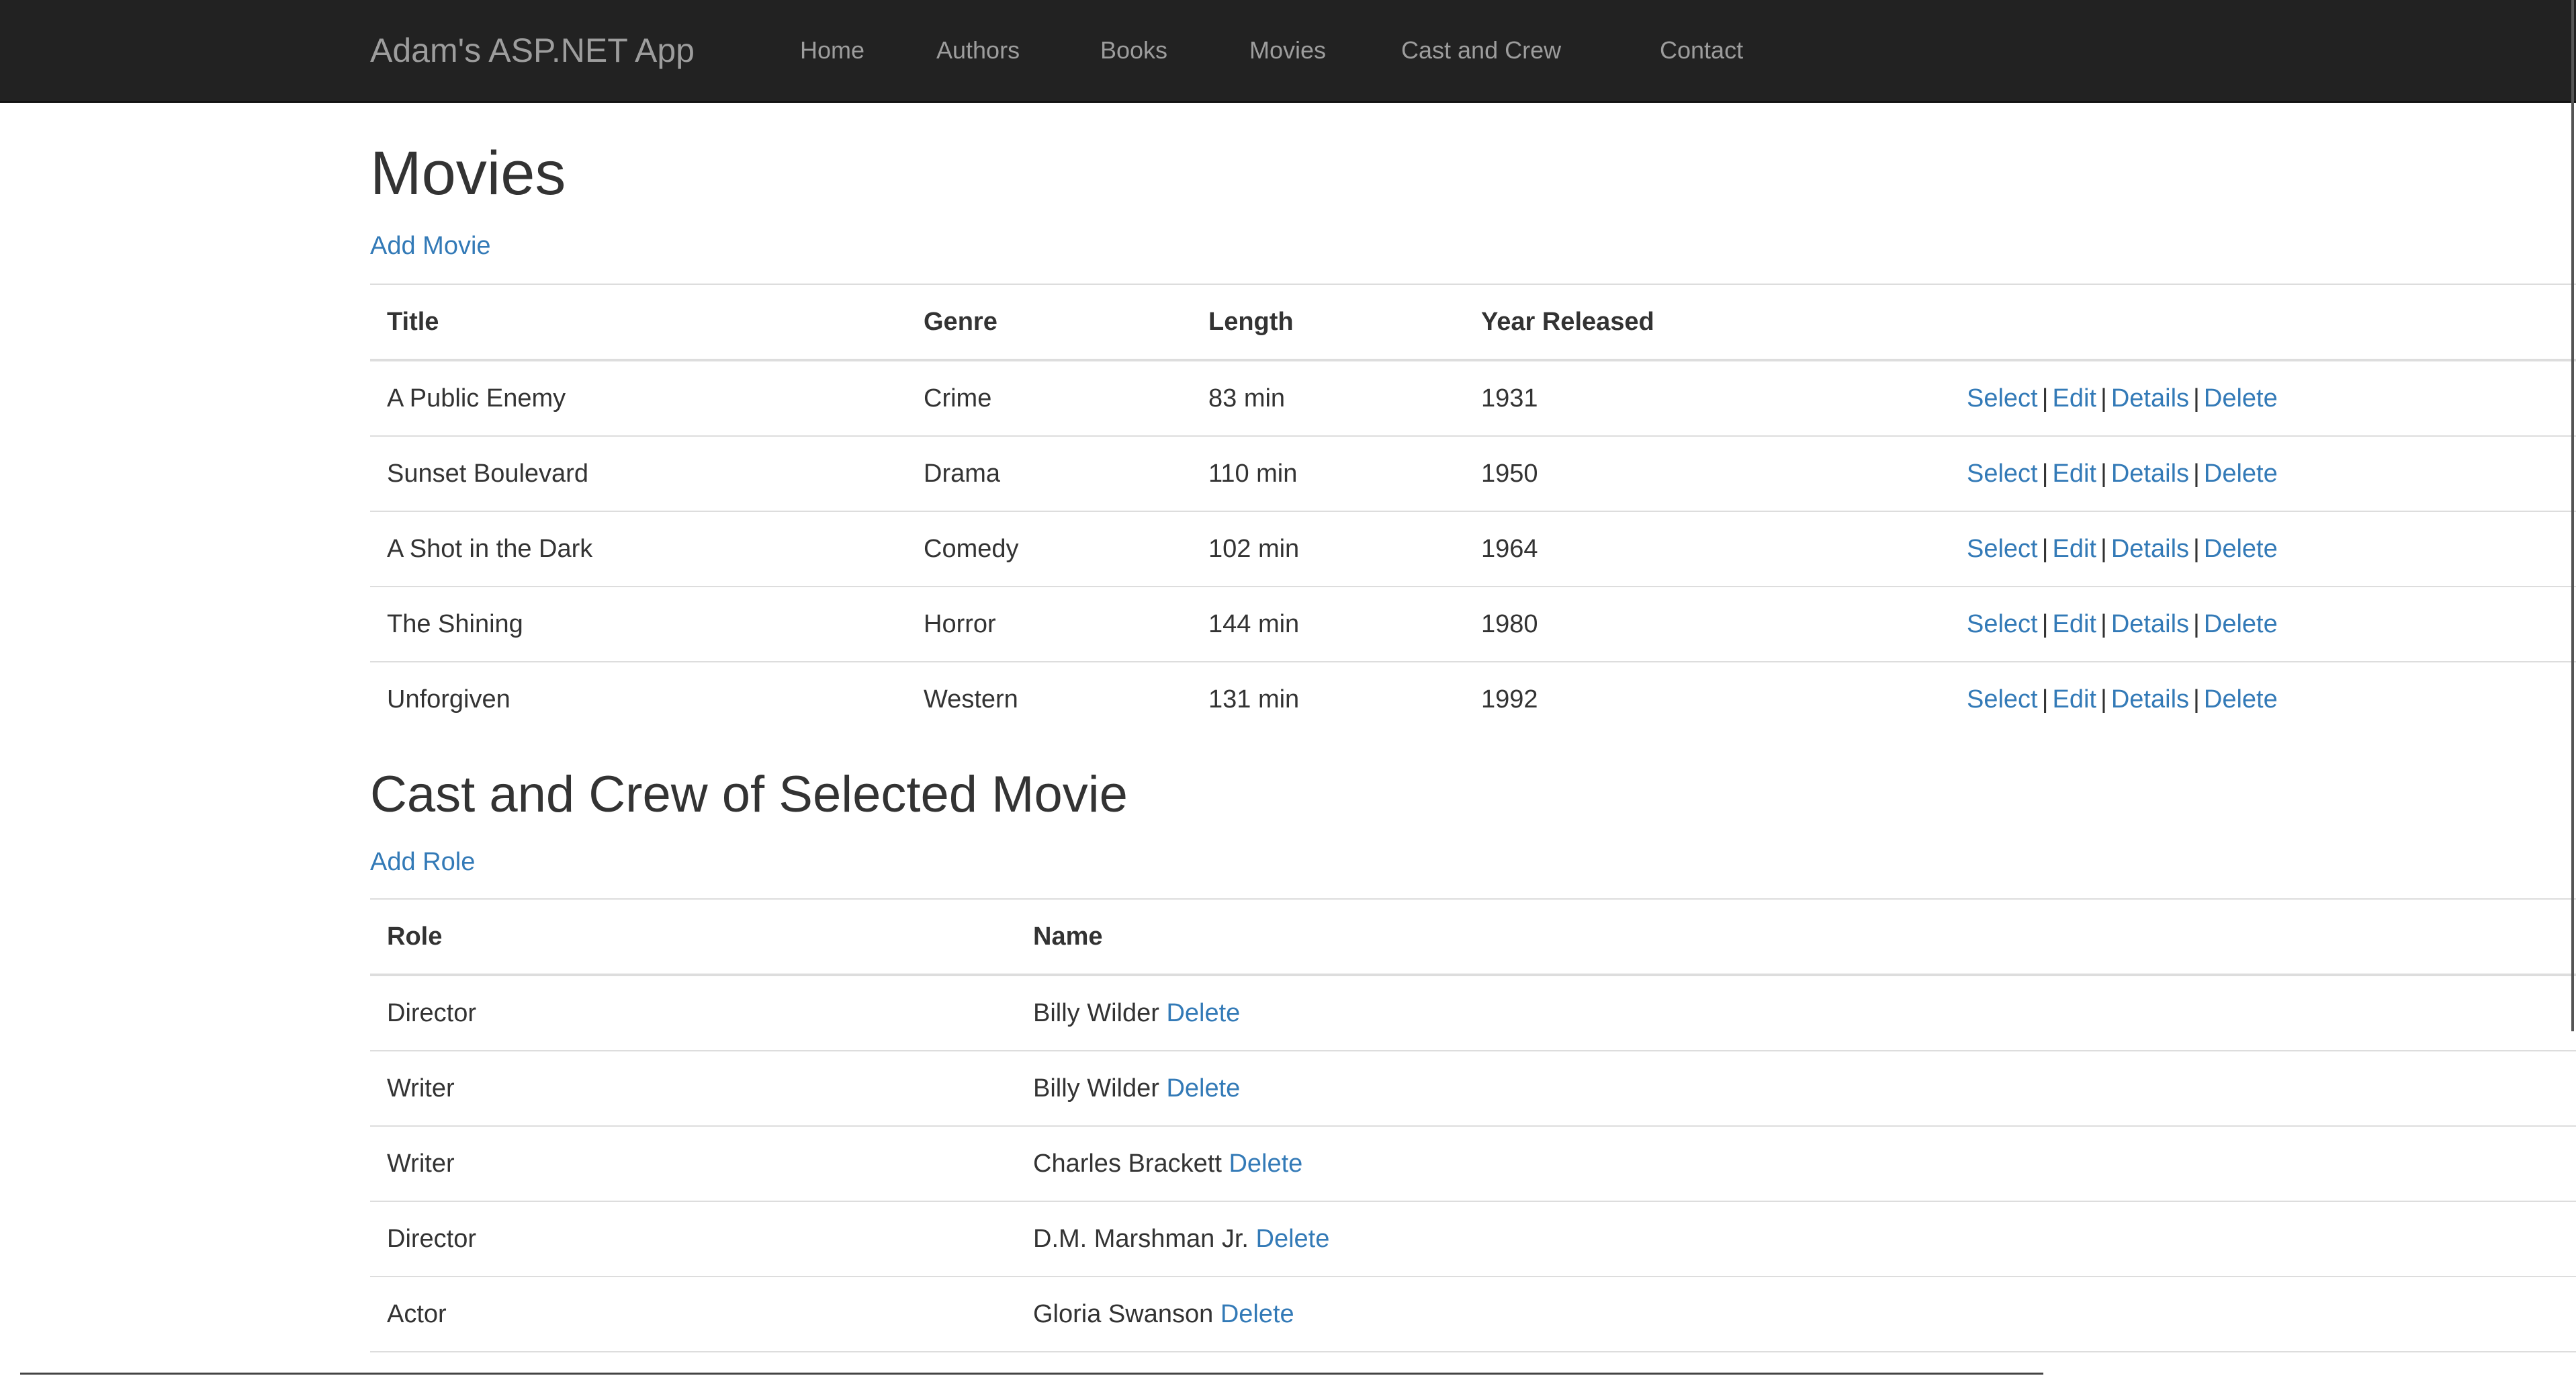 This screenshot has width=2576, height=1382. What do you see at coordinates (832, 50) in the screenshot?
I see `nav-home: Home` at bounding box center [832, 50].